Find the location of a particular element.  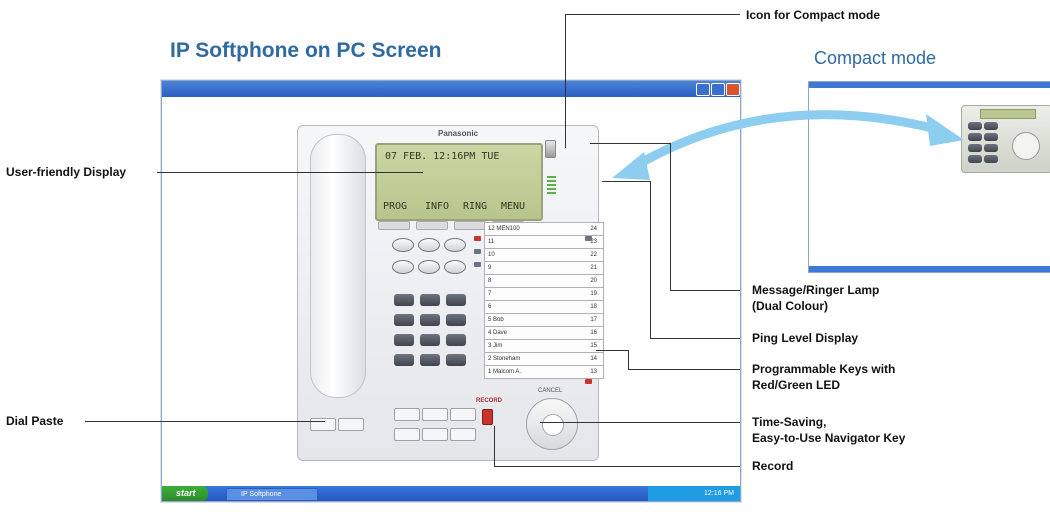

navigator-enter-key is located at coordinates (553, 425).